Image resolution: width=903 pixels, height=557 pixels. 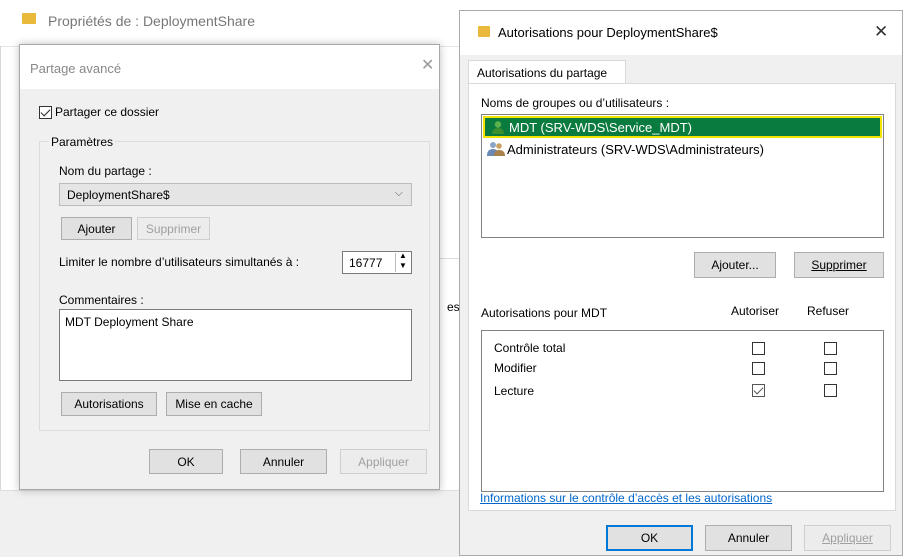 What do you see at coordinates (542, 73) in the screenshot?
I see `tab-label: Autorisations du partage` at bounding box center [542, 73].